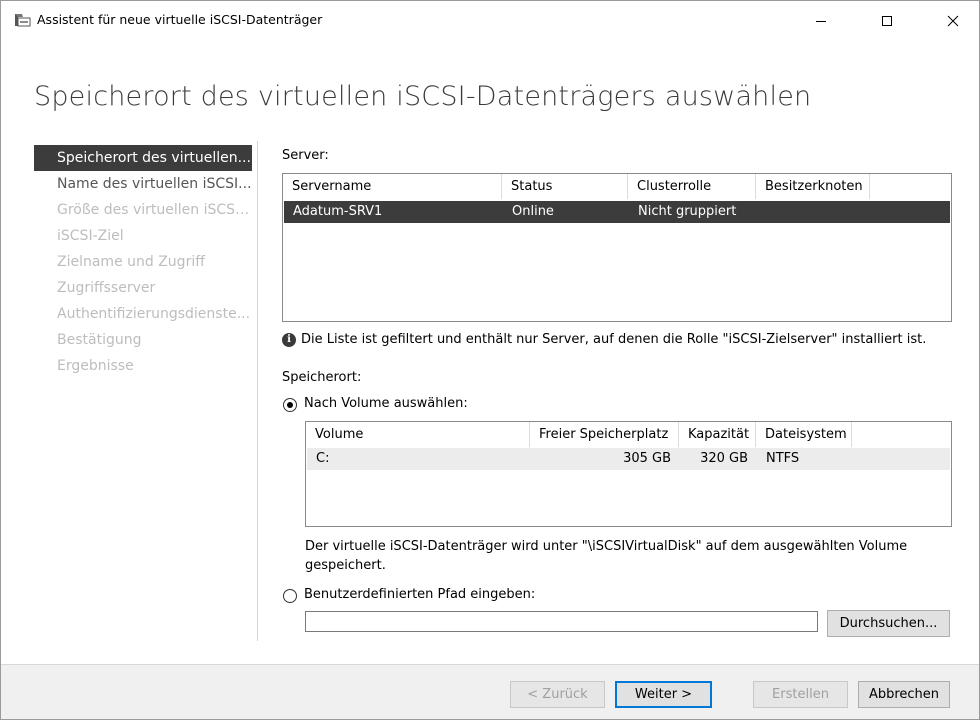  Describe the element at coordinates (290, 596) in the screenshot. I see `radio-custom-path` at that location.